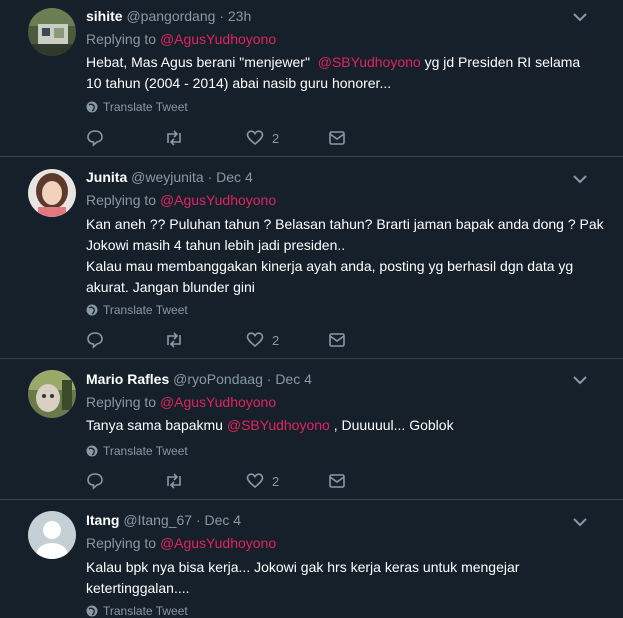 The width and height of the screenshot is (623, 618). Describe the element at coordinates (157, 520) in the screenshot. I see `author-handle: @Itang_67` at that location.